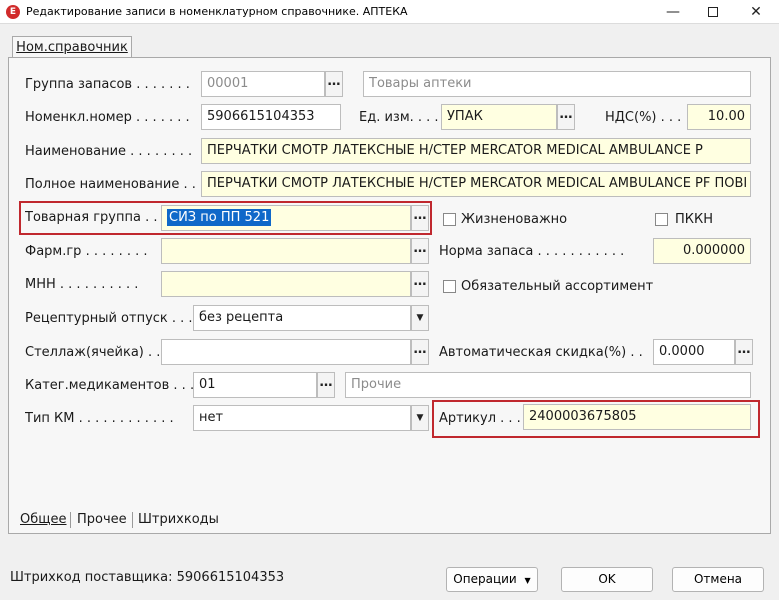 Image resolution: width=779 pixels, height=600 pixels. What do you see at coordinates (514, 219) in the screenshot?
I see `vital-label: Жизненоважно` at bounding box center [514, 219].